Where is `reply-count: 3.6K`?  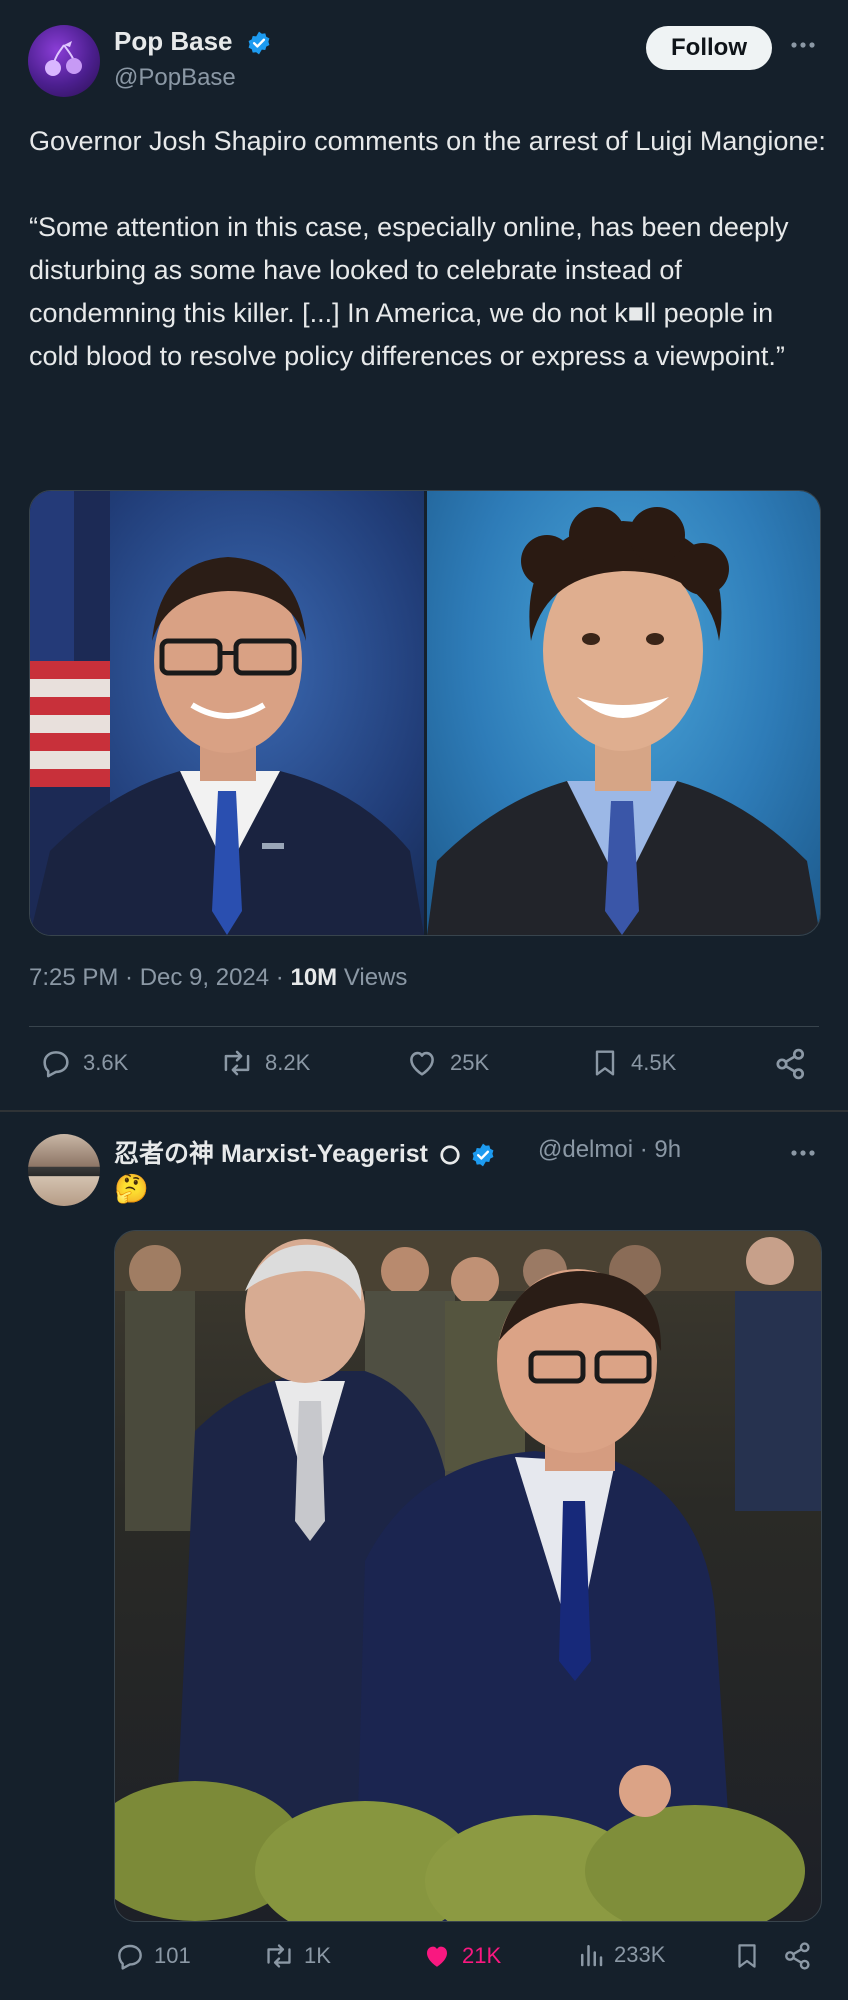
reply-count: 3.6K is located at coordinates (106, 1062).